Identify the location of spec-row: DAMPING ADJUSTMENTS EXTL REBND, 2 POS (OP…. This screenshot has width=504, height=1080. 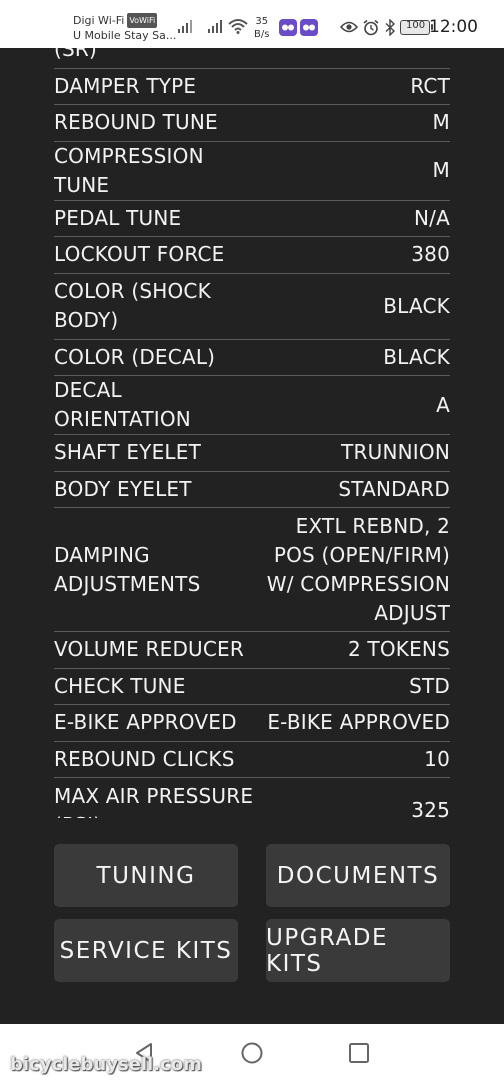
(252, 570).